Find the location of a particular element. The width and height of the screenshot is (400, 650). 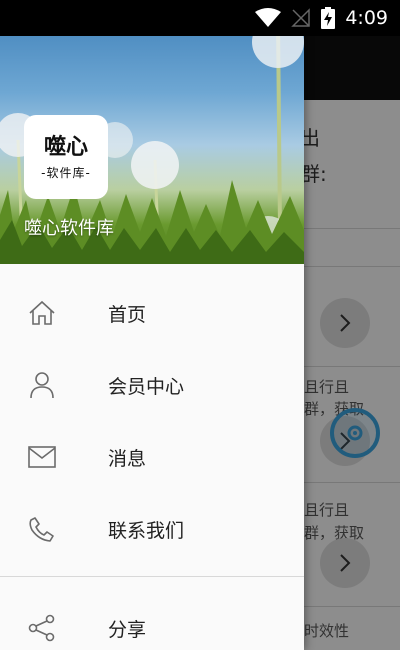

no-signal-icon is located at coordinates (301, 17).